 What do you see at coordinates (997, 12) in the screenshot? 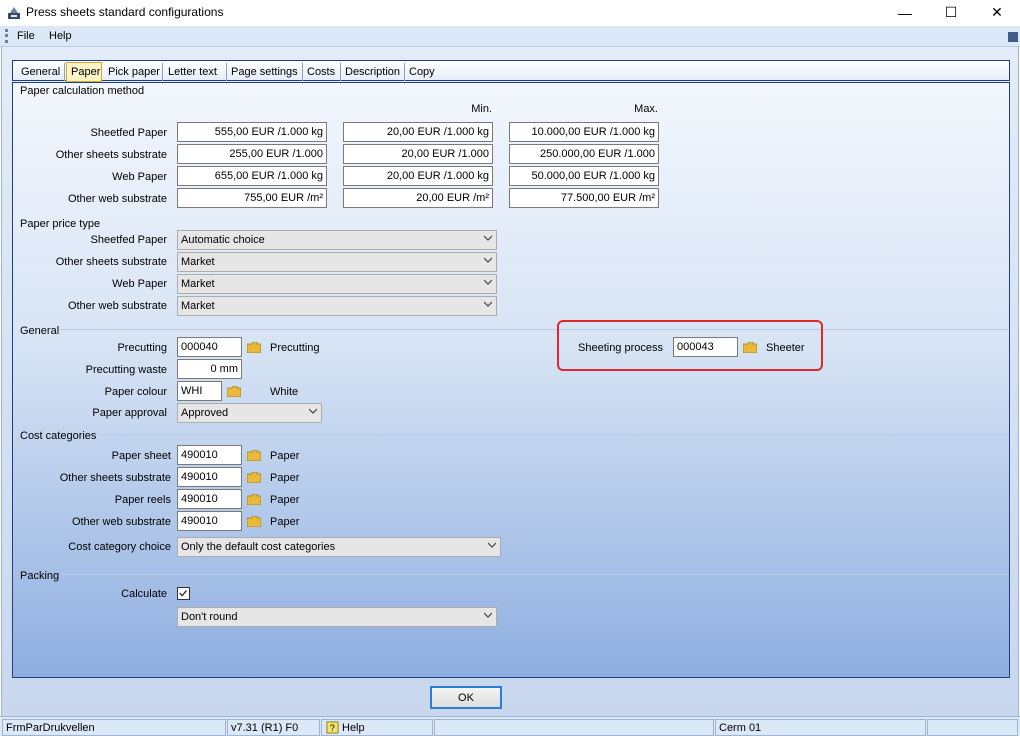
I see `close-button: ✕` at bounding box center [997, 12].